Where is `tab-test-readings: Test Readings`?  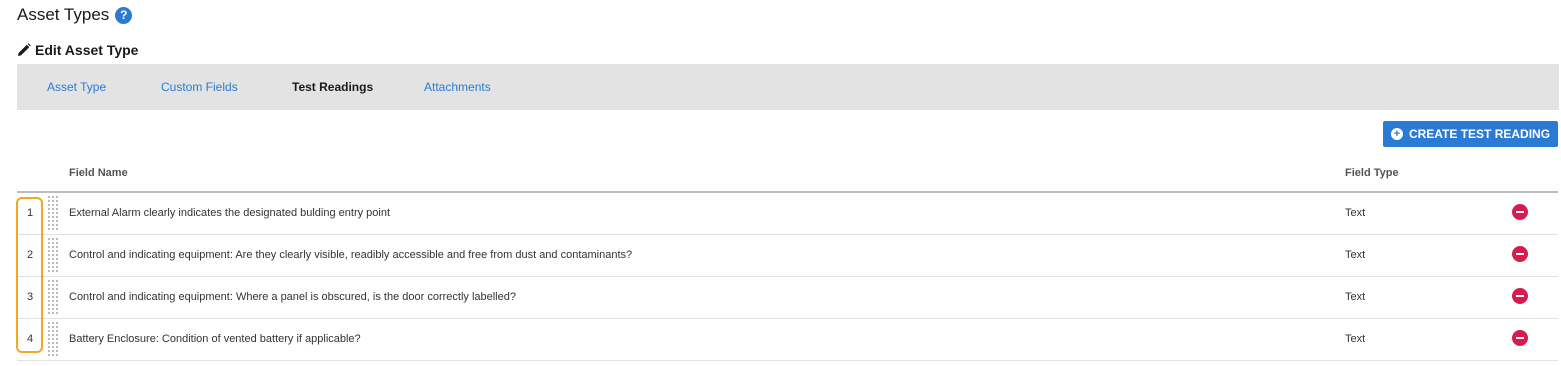
tab-test-readings: Test Readings is located at coordinates (332, 87).